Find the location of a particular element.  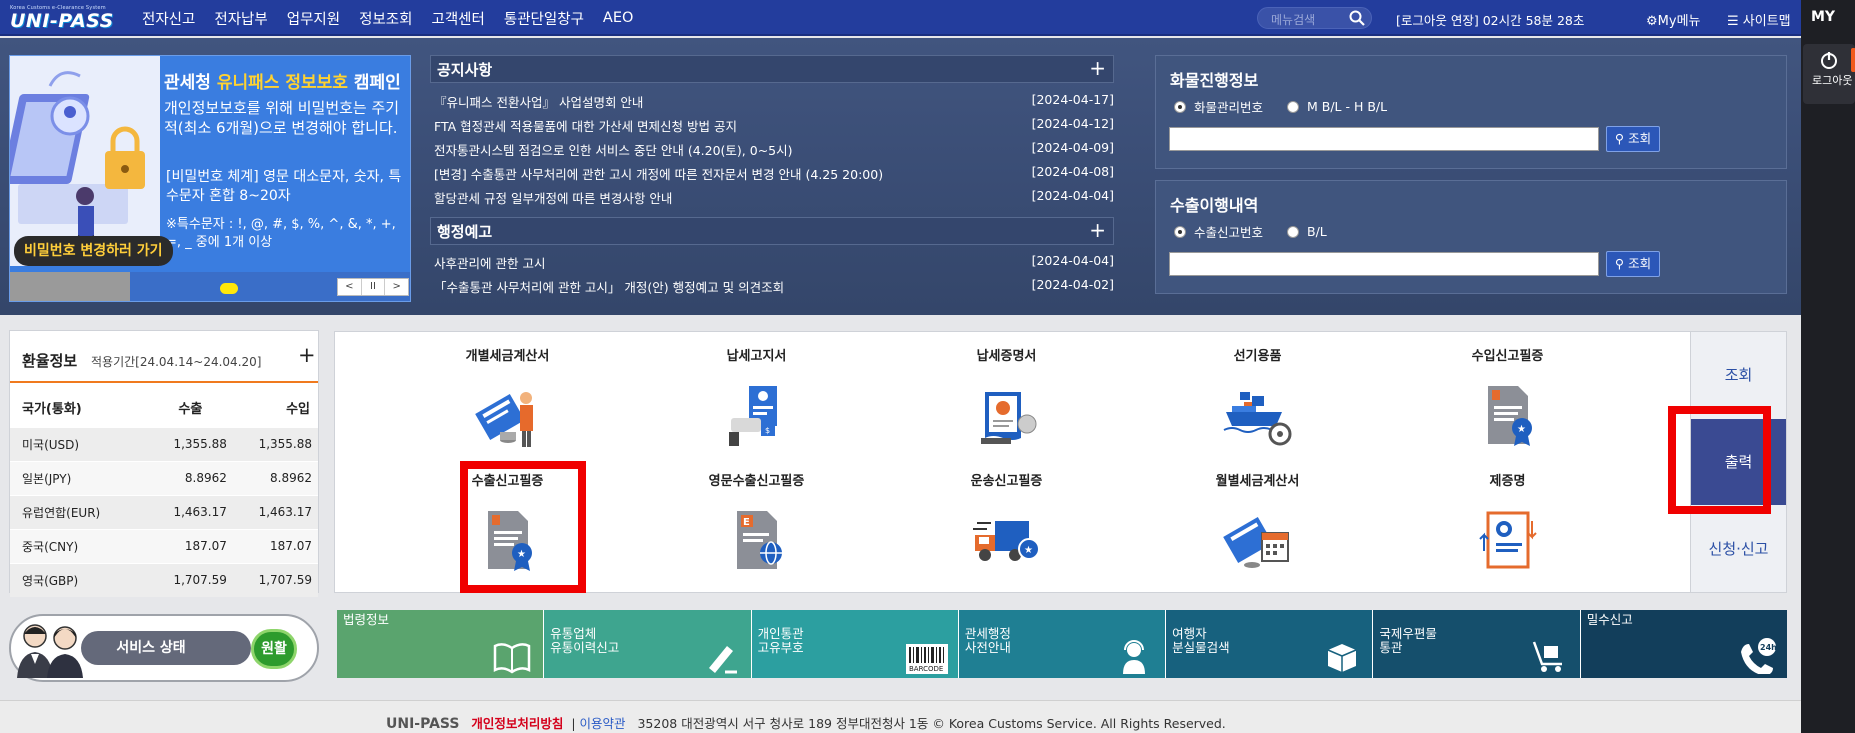

notice-date: [2024-04-12] is located at coordinates (1072, 123).